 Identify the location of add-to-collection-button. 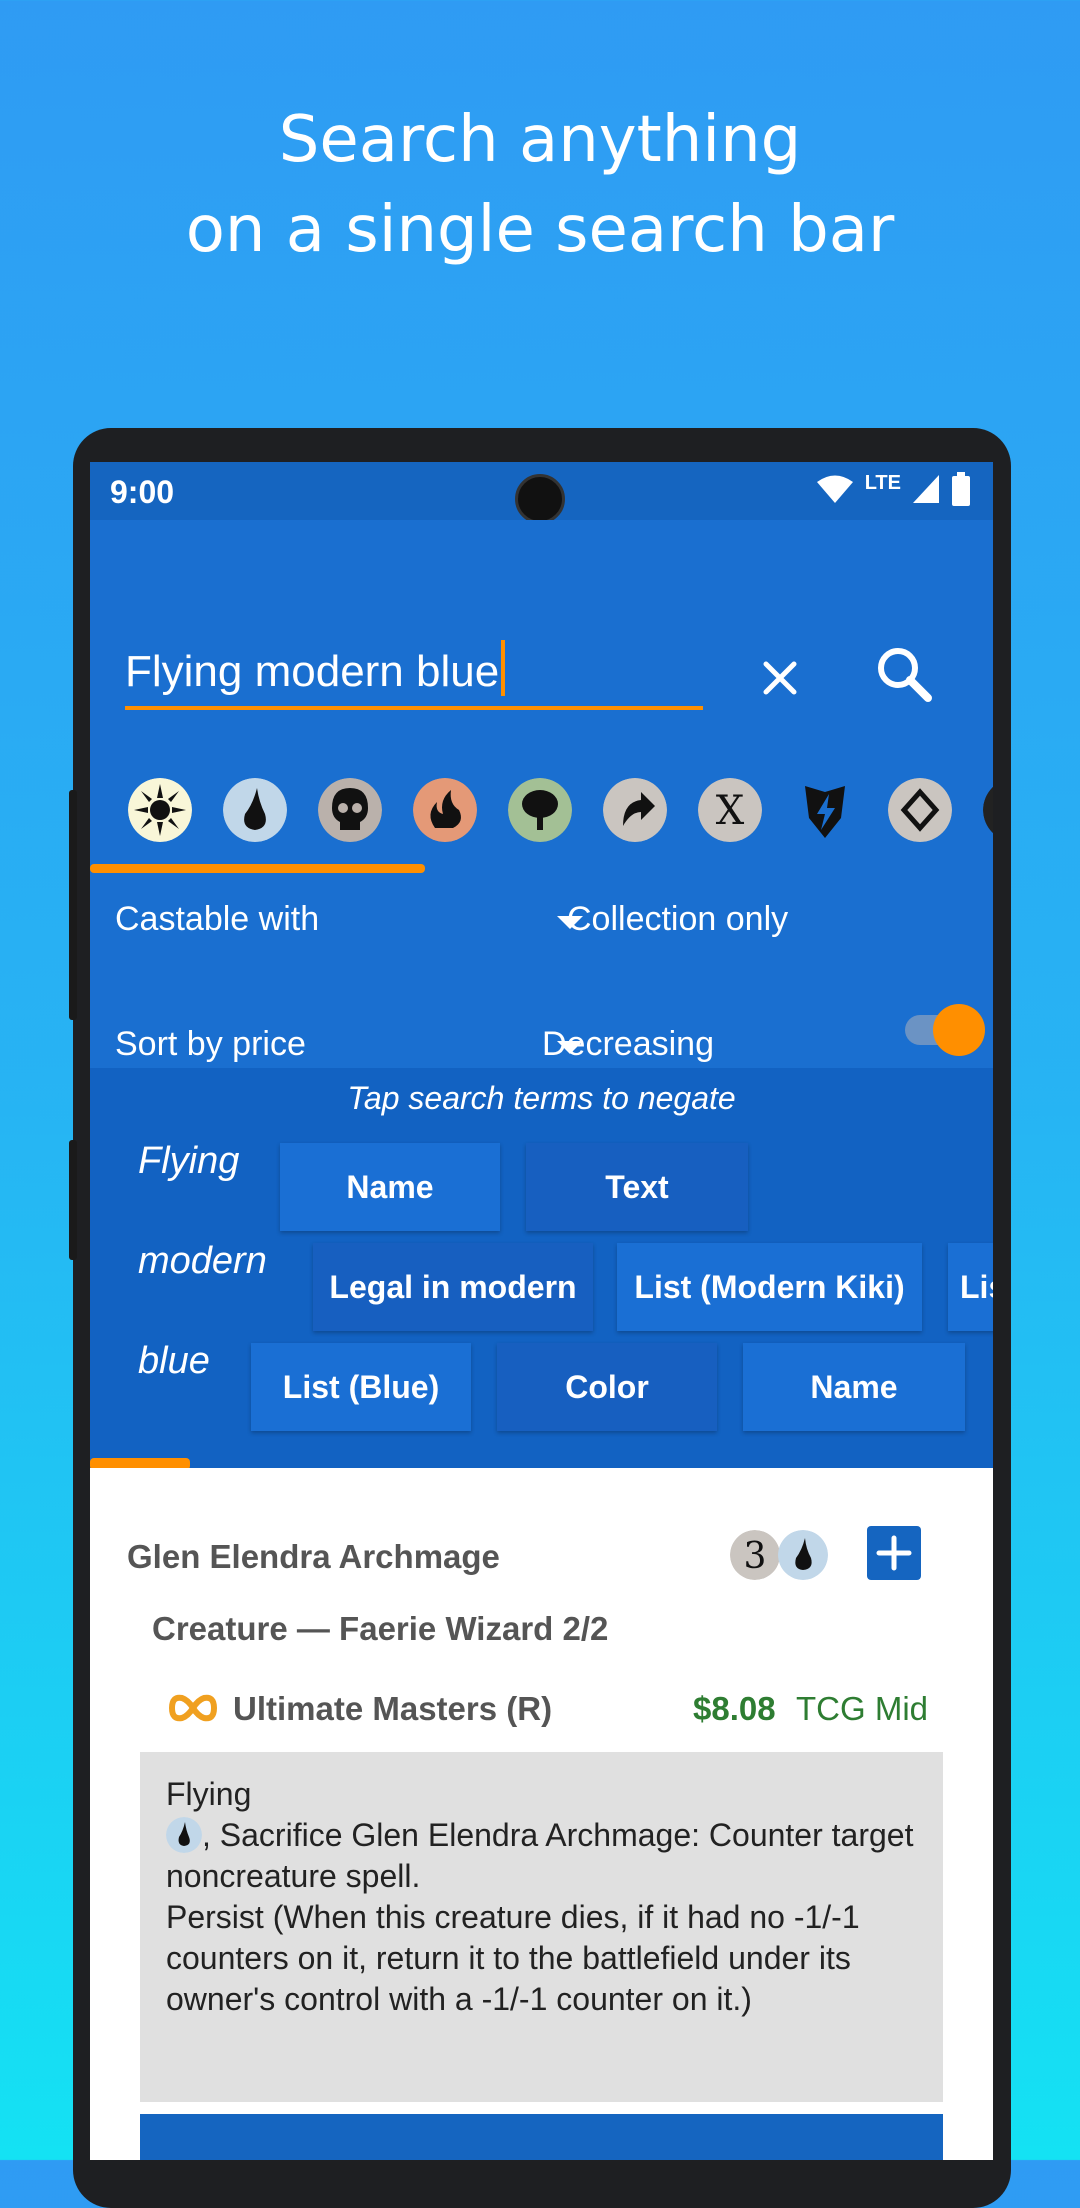
(894, 1553).